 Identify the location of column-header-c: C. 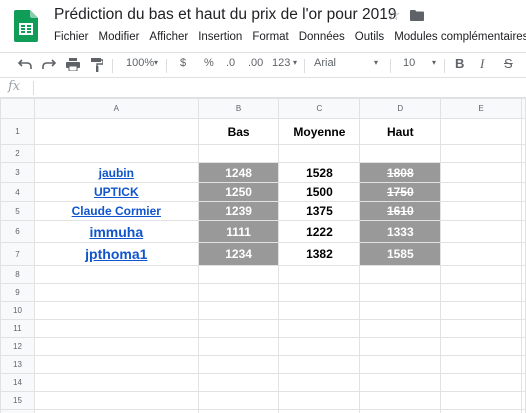
(319, 108).